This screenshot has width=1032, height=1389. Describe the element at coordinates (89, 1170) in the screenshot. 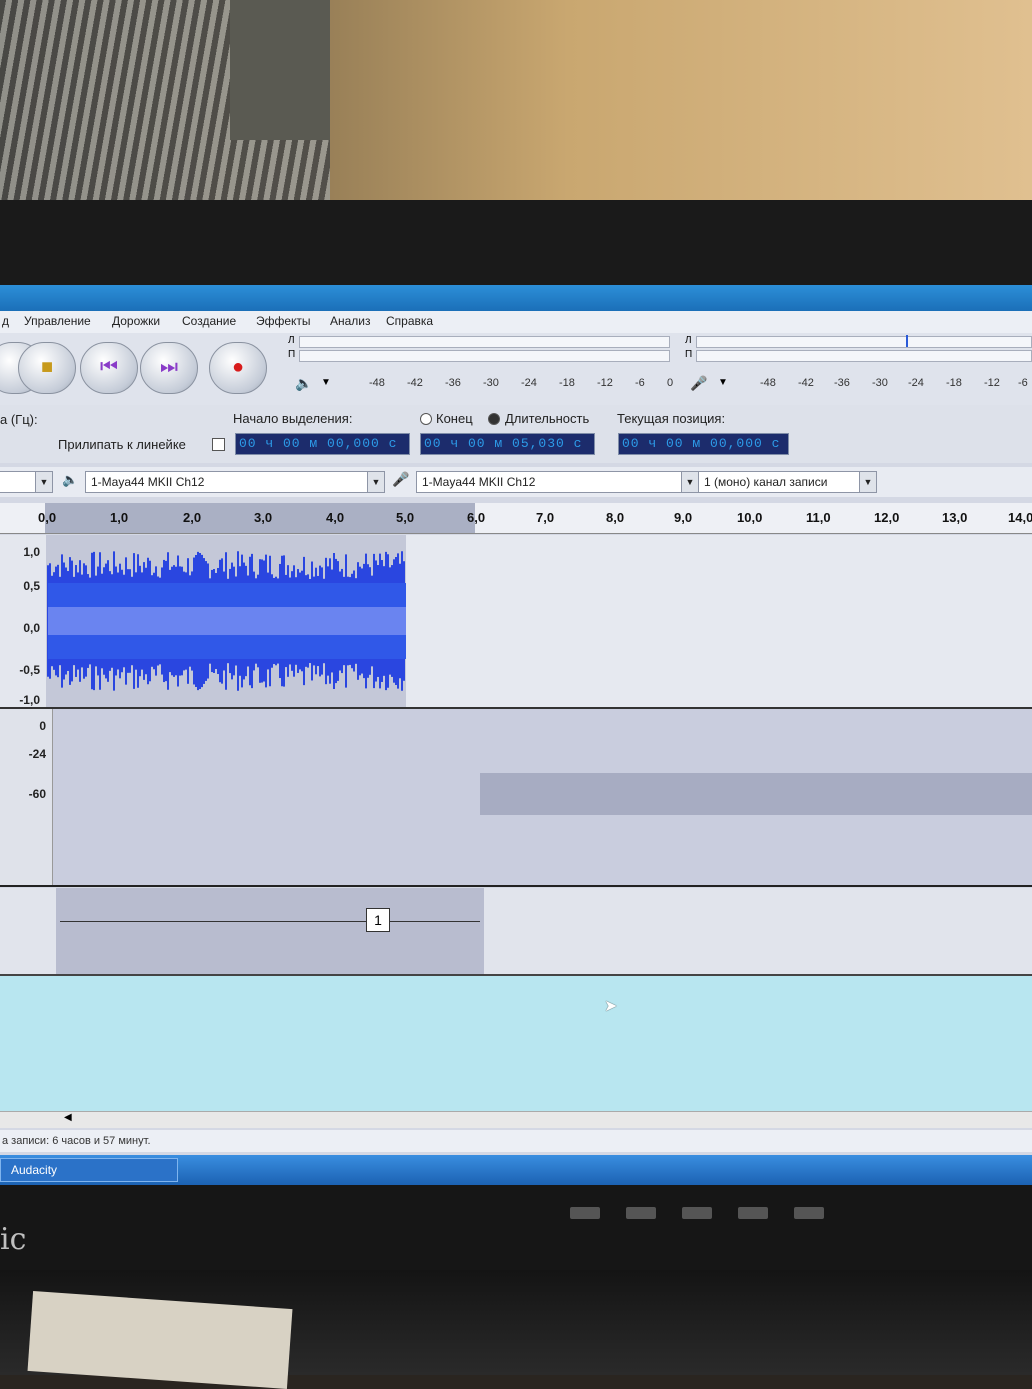

I see `taskbar-item-audacity: Audacity` at that location.